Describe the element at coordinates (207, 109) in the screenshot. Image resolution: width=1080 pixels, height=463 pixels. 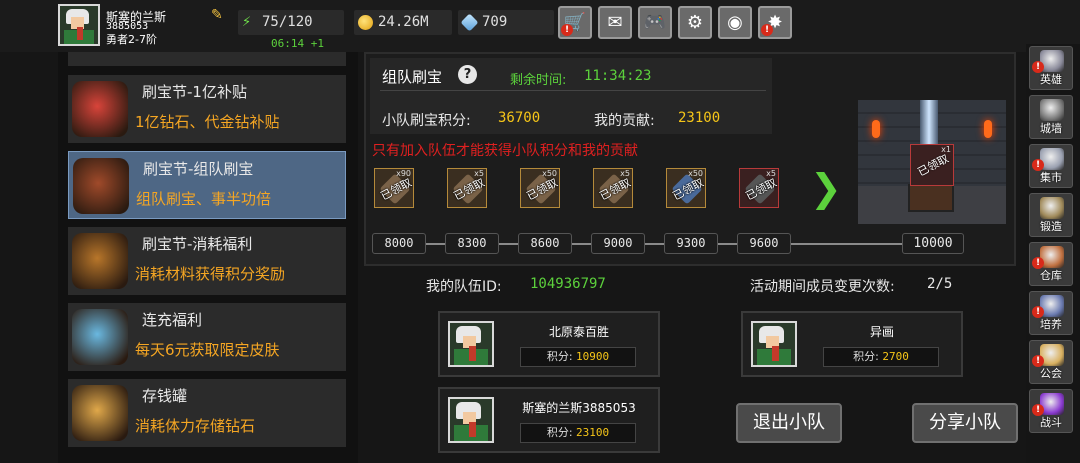
I see `event-item: 刷宝节-1亿补贴 1亿钻石、代金钻补贴` at that location.